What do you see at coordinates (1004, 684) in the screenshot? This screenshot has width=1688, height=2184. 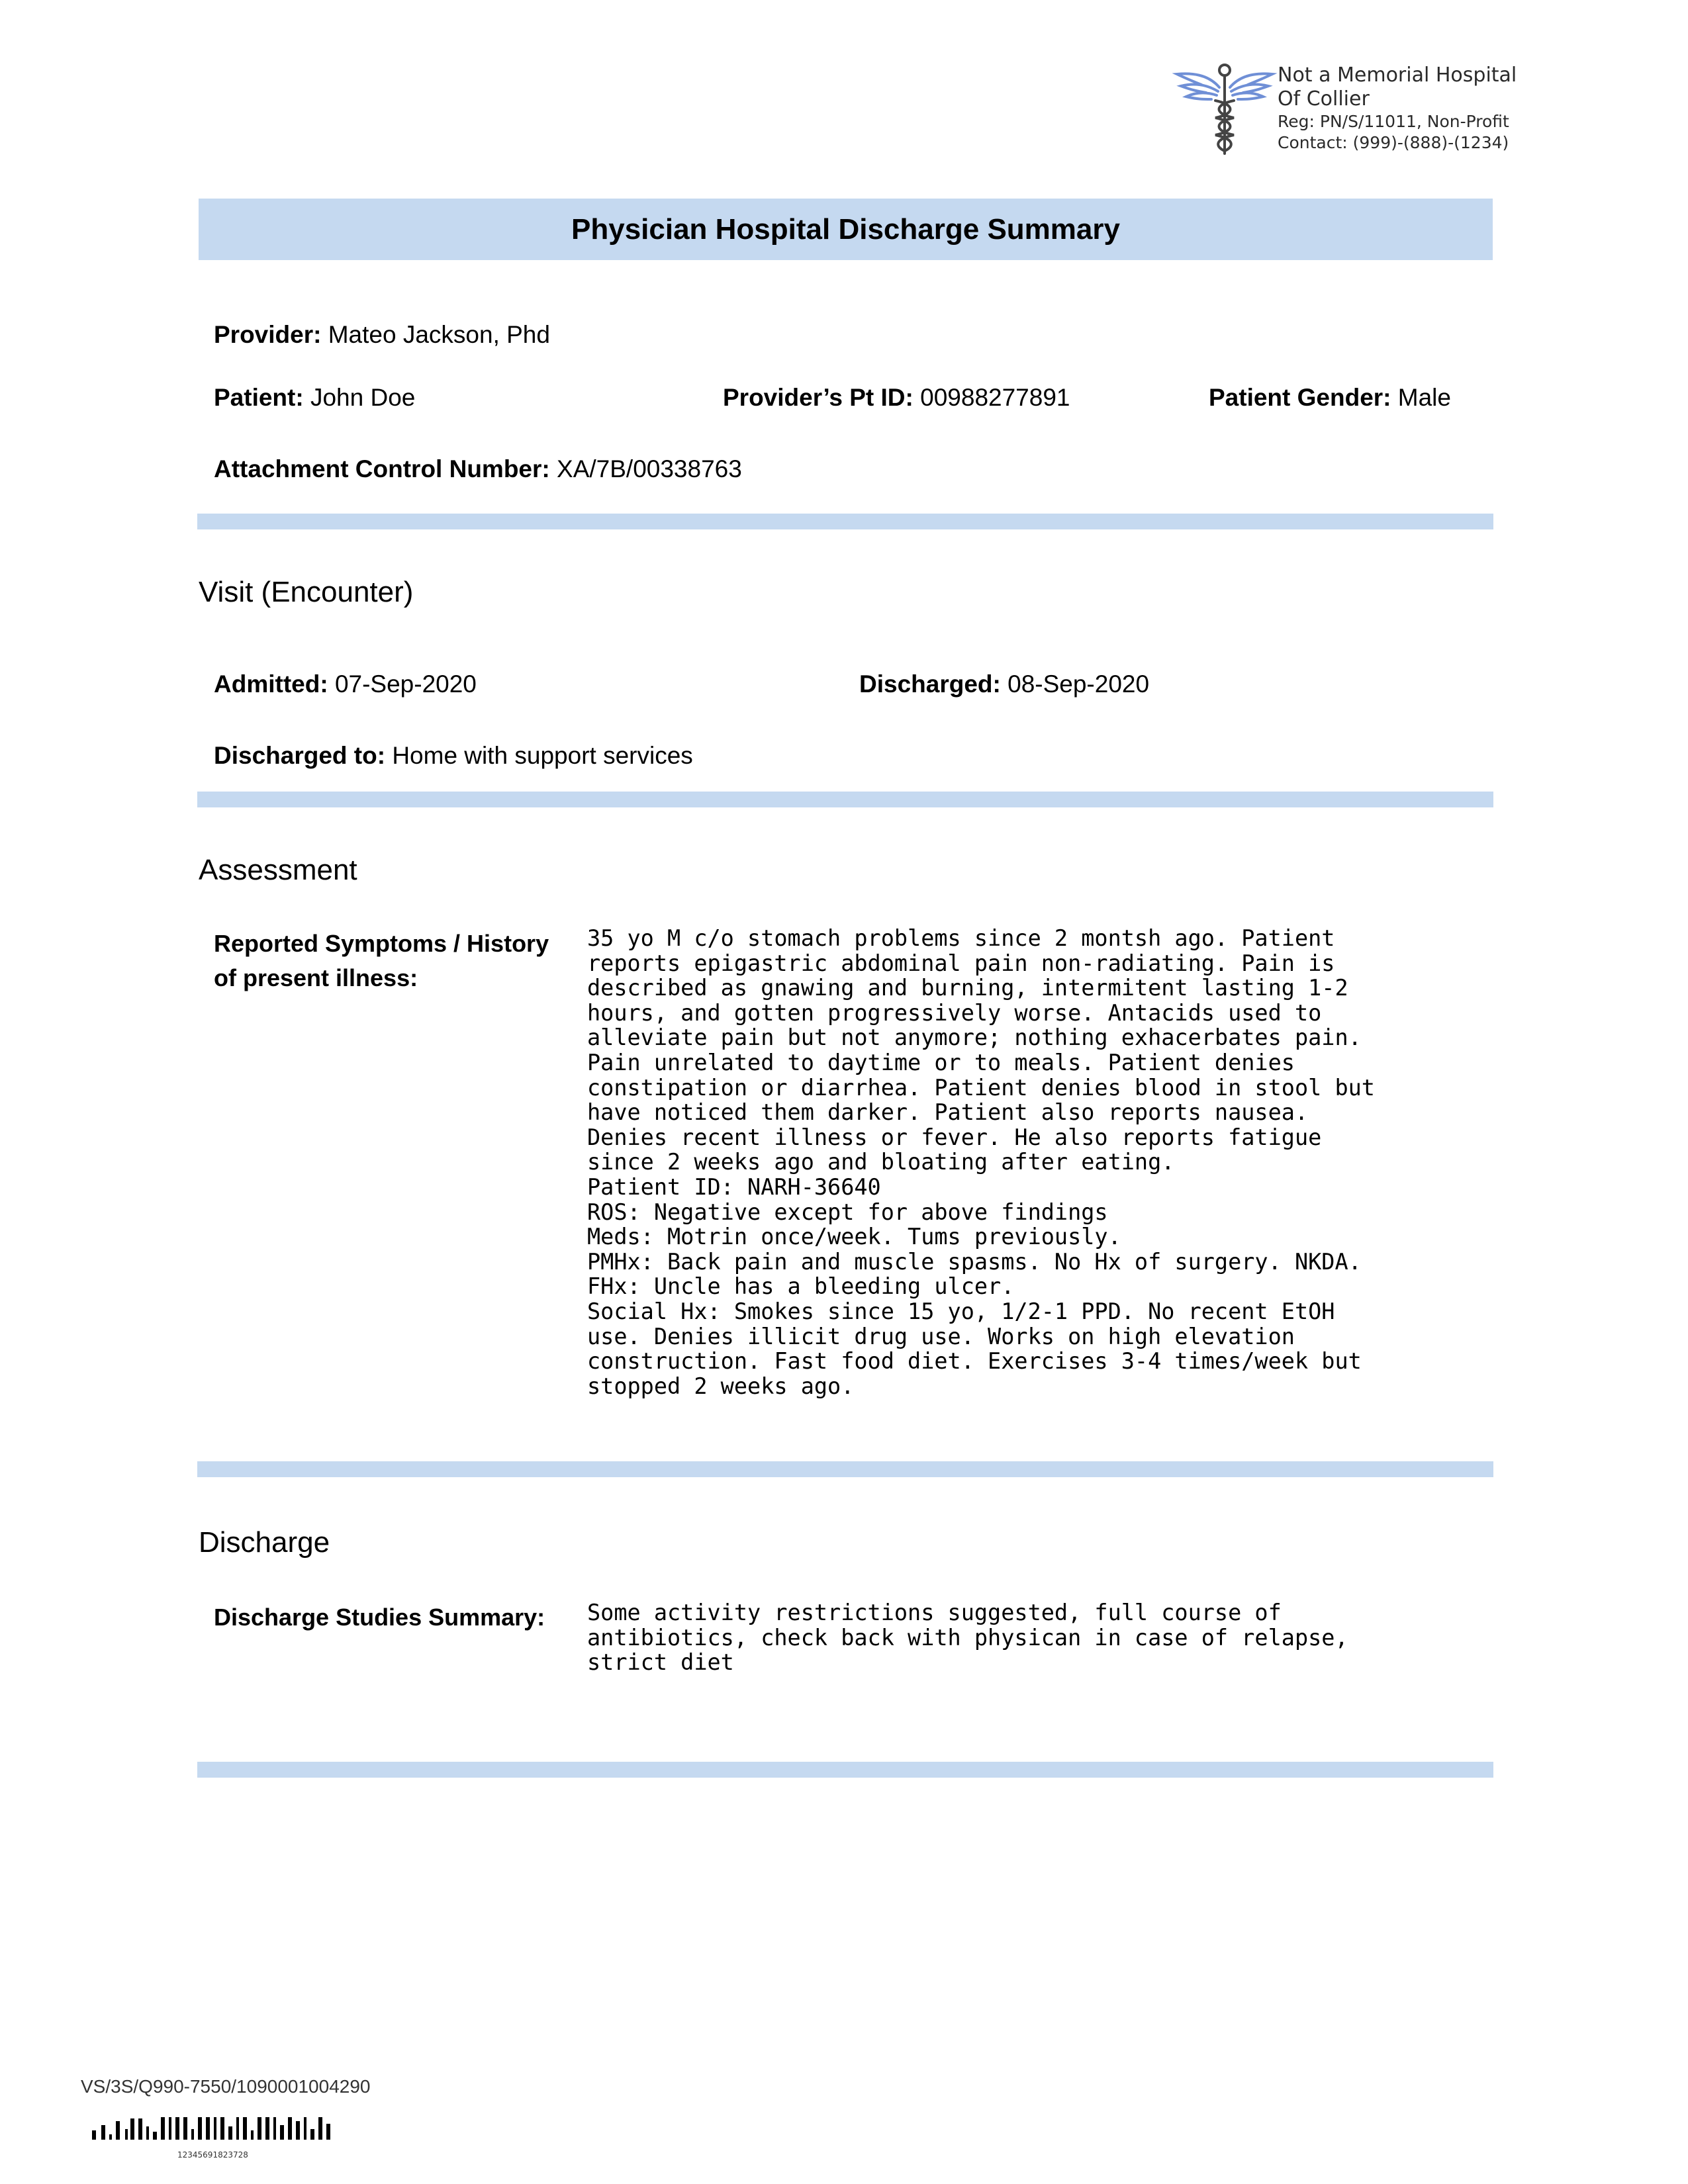 I see `discharged-field: Discharged: 08-Sep-2020` at bounding box center [1004, 684].